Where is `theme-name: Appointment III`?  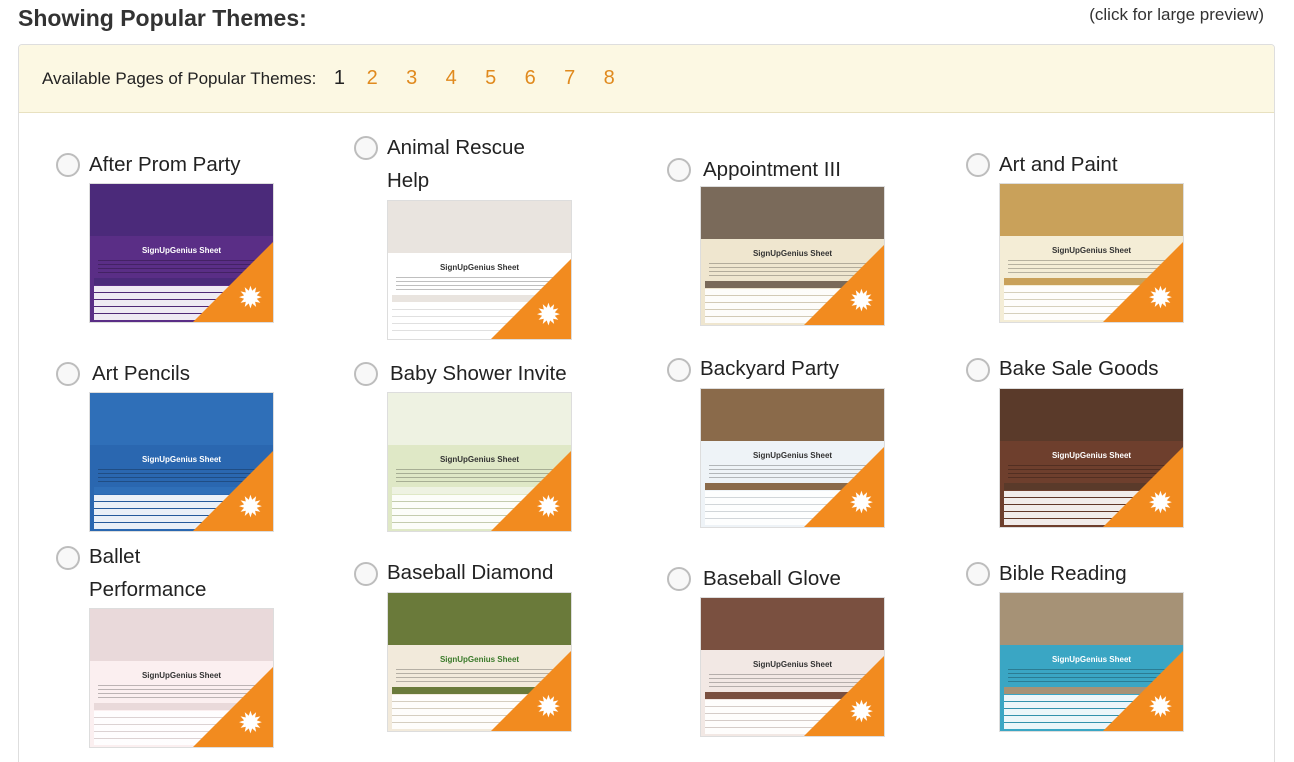 theme-name: Appointment III is located at coordinates (772, 169).